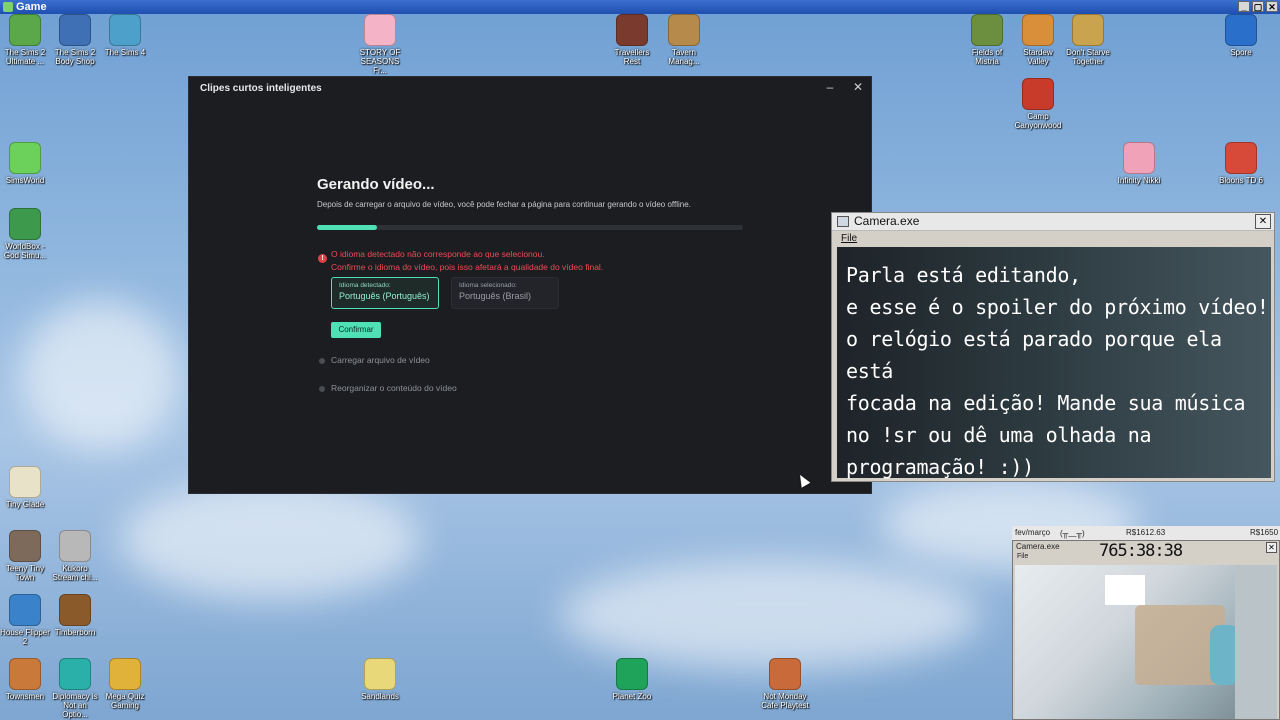 The image size is (1280, 720). What do you see at coordinates (1241, 35) in the screenshot?
I see `desktop-shortcut: Spore` at bounding box center [1241, 35].